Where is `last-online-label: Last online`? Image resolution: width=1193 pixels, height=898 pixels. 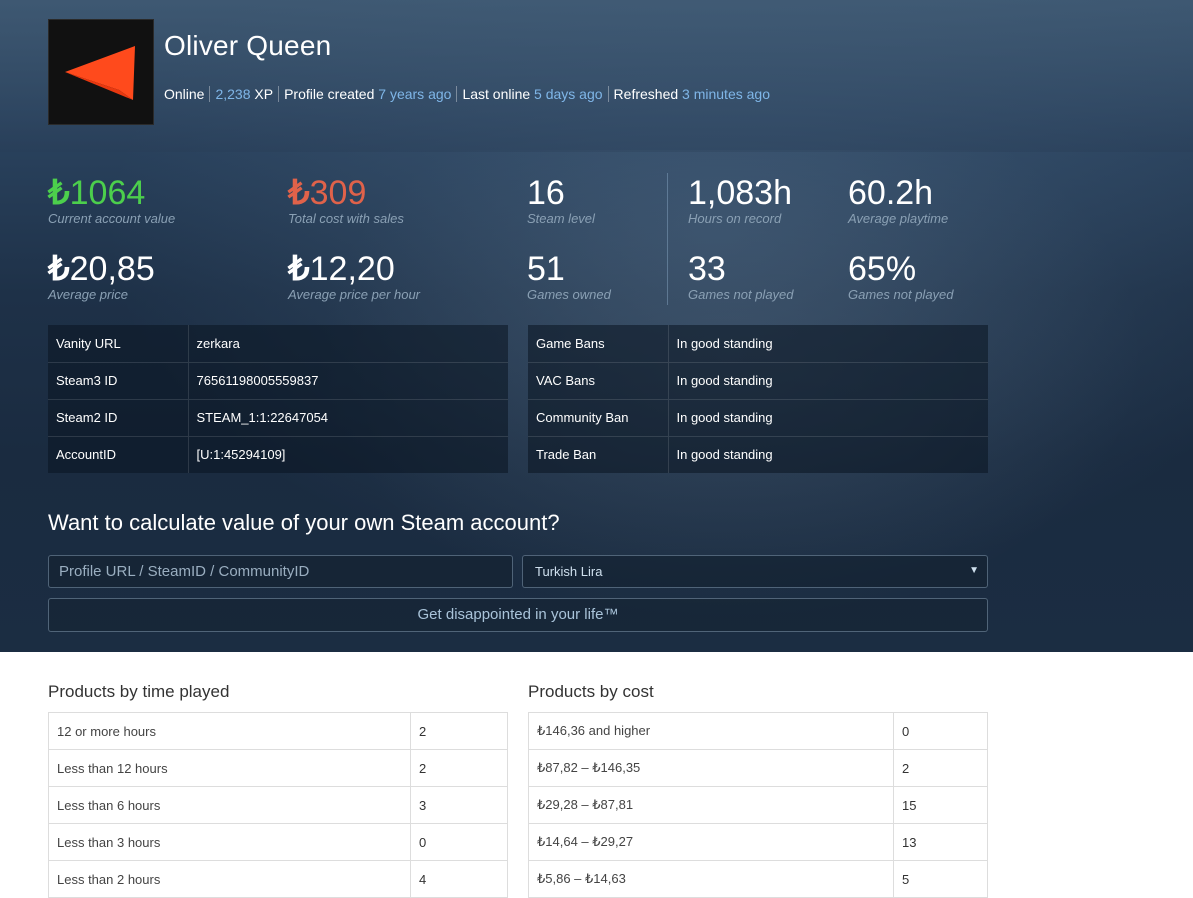
last-online-label: Last online is located at coordinates (498, 94).